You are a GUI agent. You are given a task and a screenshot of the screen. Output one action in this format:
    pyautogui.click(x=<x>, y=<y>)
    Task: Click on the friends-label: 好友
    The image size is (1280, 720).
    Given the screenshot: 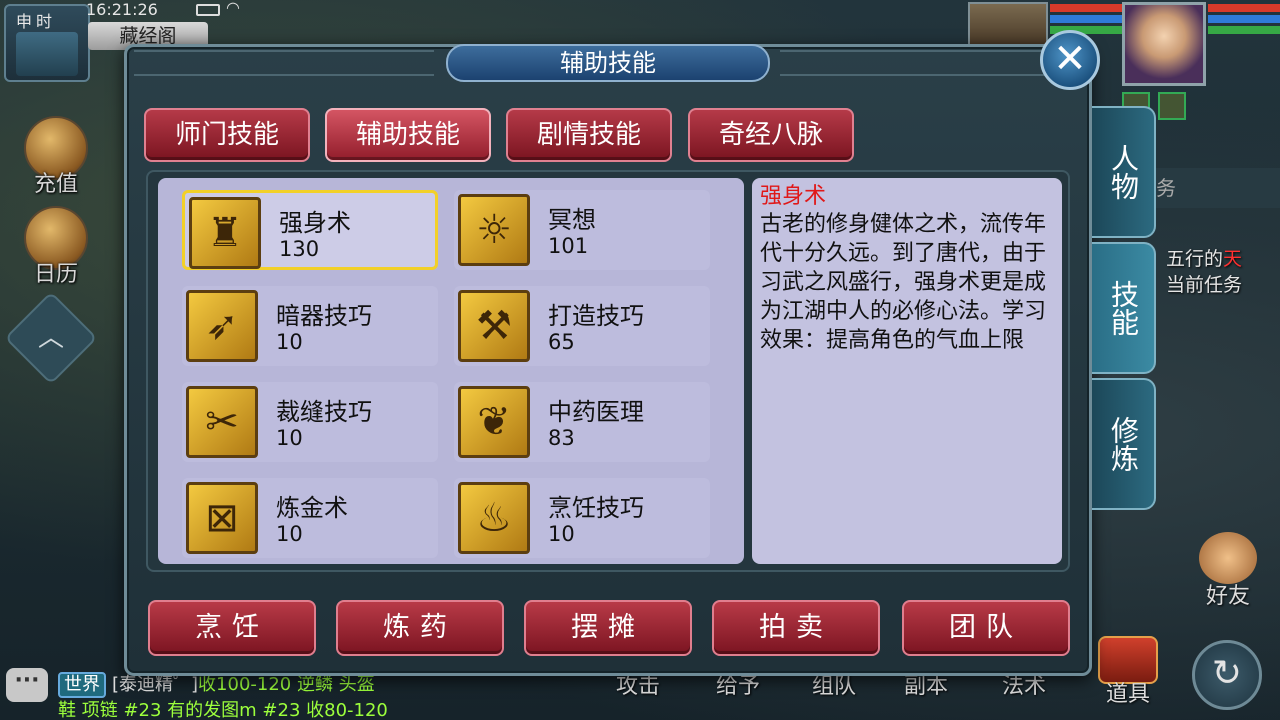 What is the action you would take?
    pyautogui.click(x=1227, y=596)
    